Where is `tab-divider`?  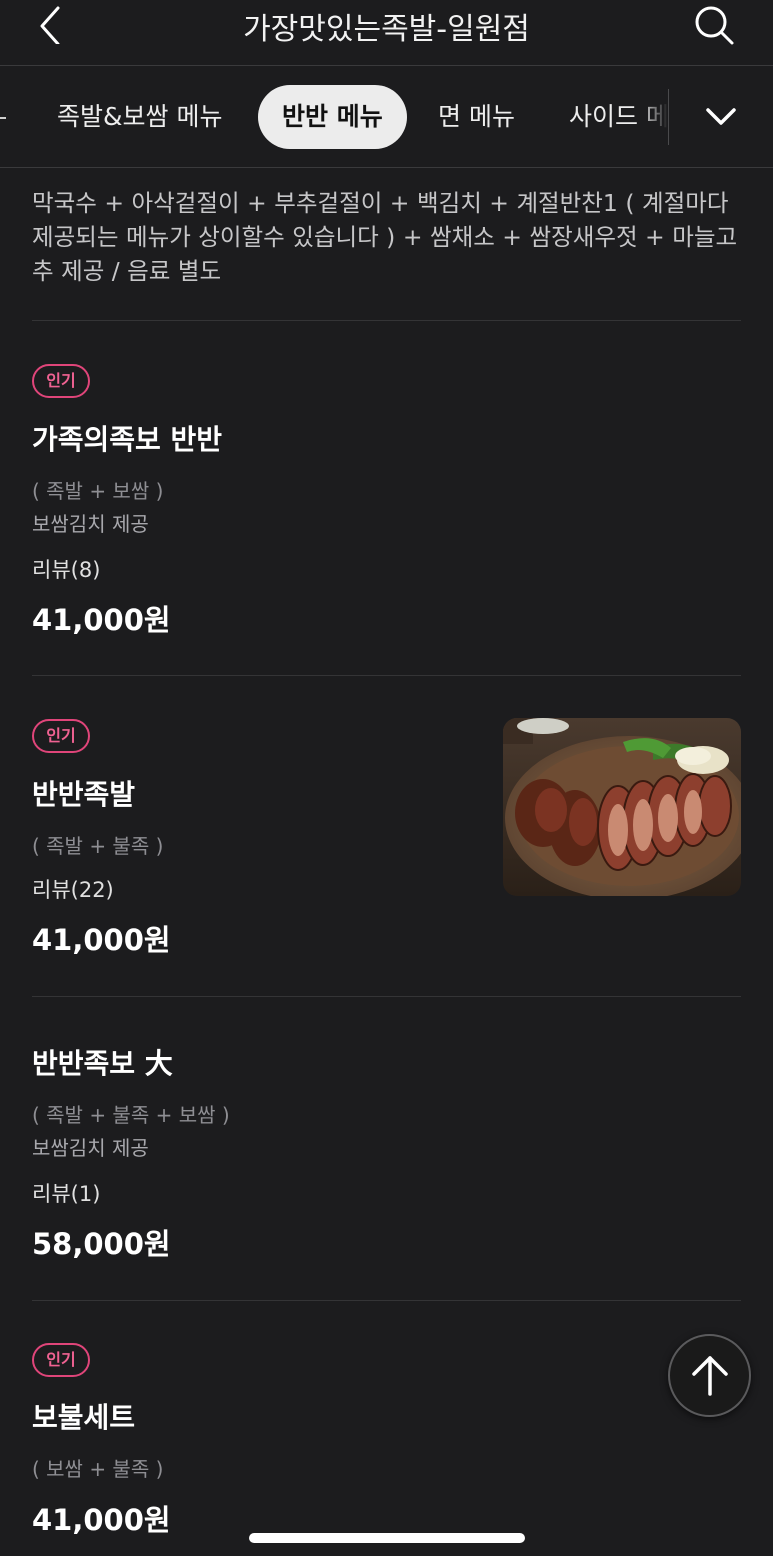 tab-divider is located at coordinates (668, 117).